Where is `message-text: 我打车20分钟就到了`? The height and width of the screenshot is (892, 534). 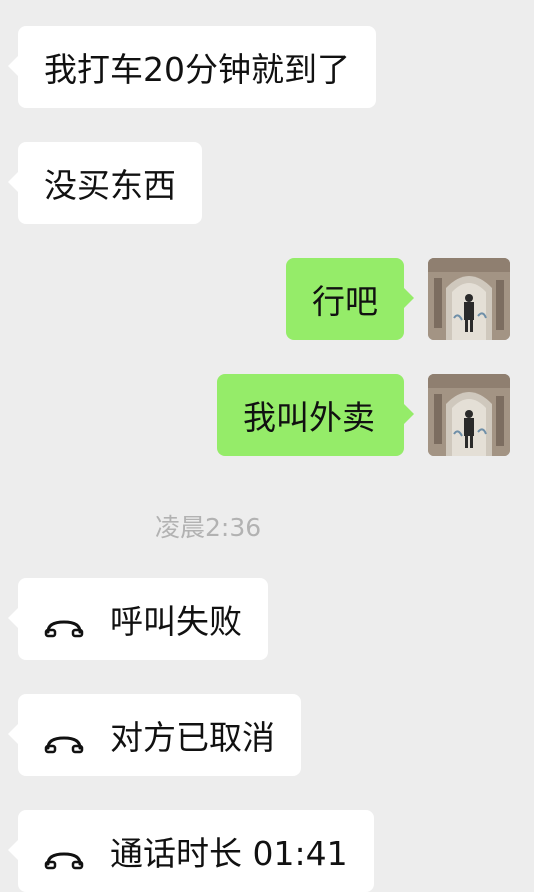 message-text: 我打车20分钟就到了 is located at coordinates (197, 69).